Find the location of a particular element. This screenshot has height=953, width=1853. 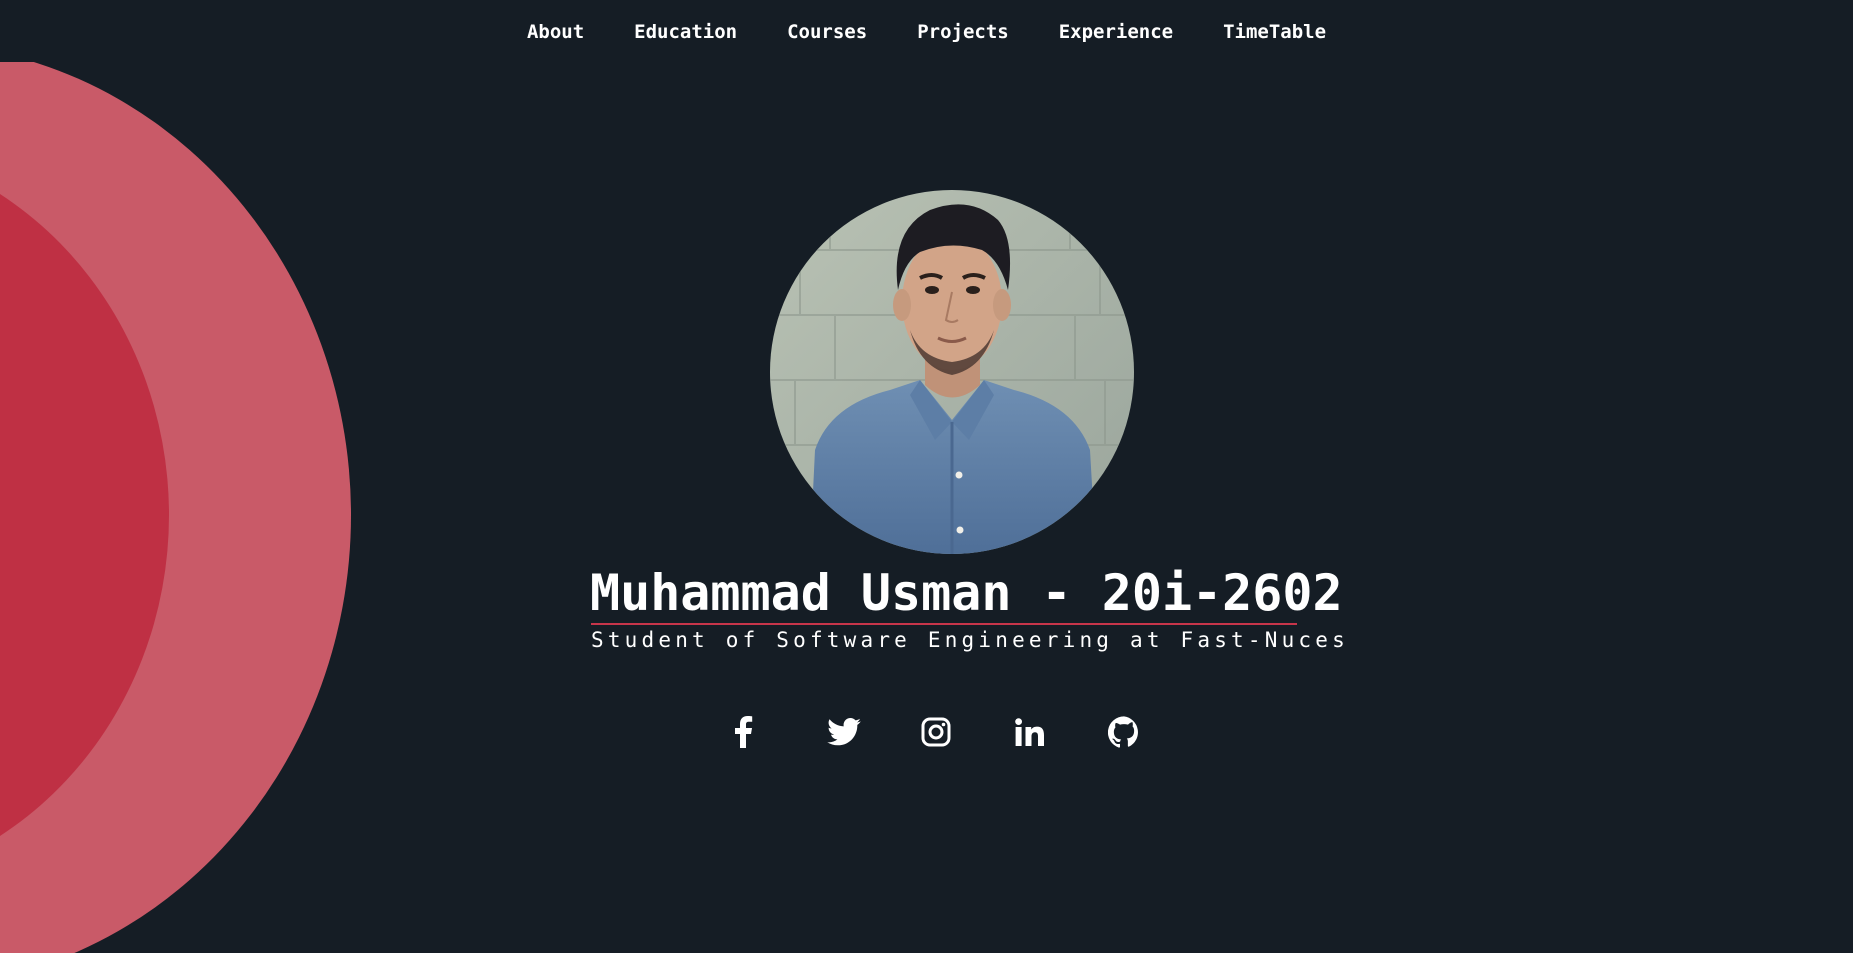

twitter-link is located at coordinates (844, 732).